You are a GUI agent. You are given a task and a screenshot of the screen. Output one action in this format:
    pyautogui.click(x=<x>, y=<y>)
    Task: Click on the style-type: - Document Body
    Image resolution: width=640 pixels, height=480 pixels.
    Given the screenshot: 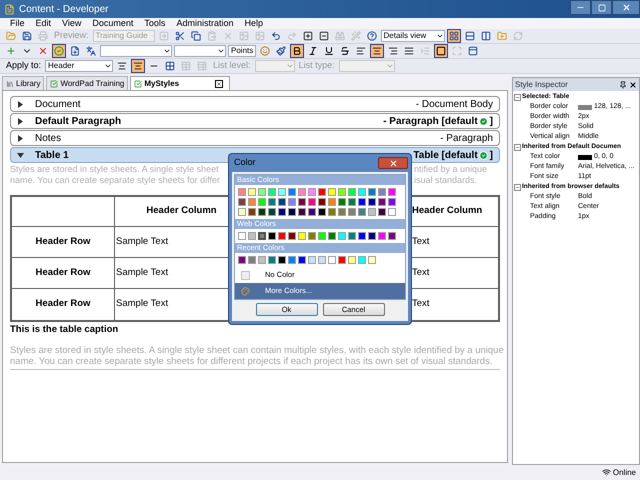 What is the action you would take?
    pyautogui.click(x=454, y=105)
    